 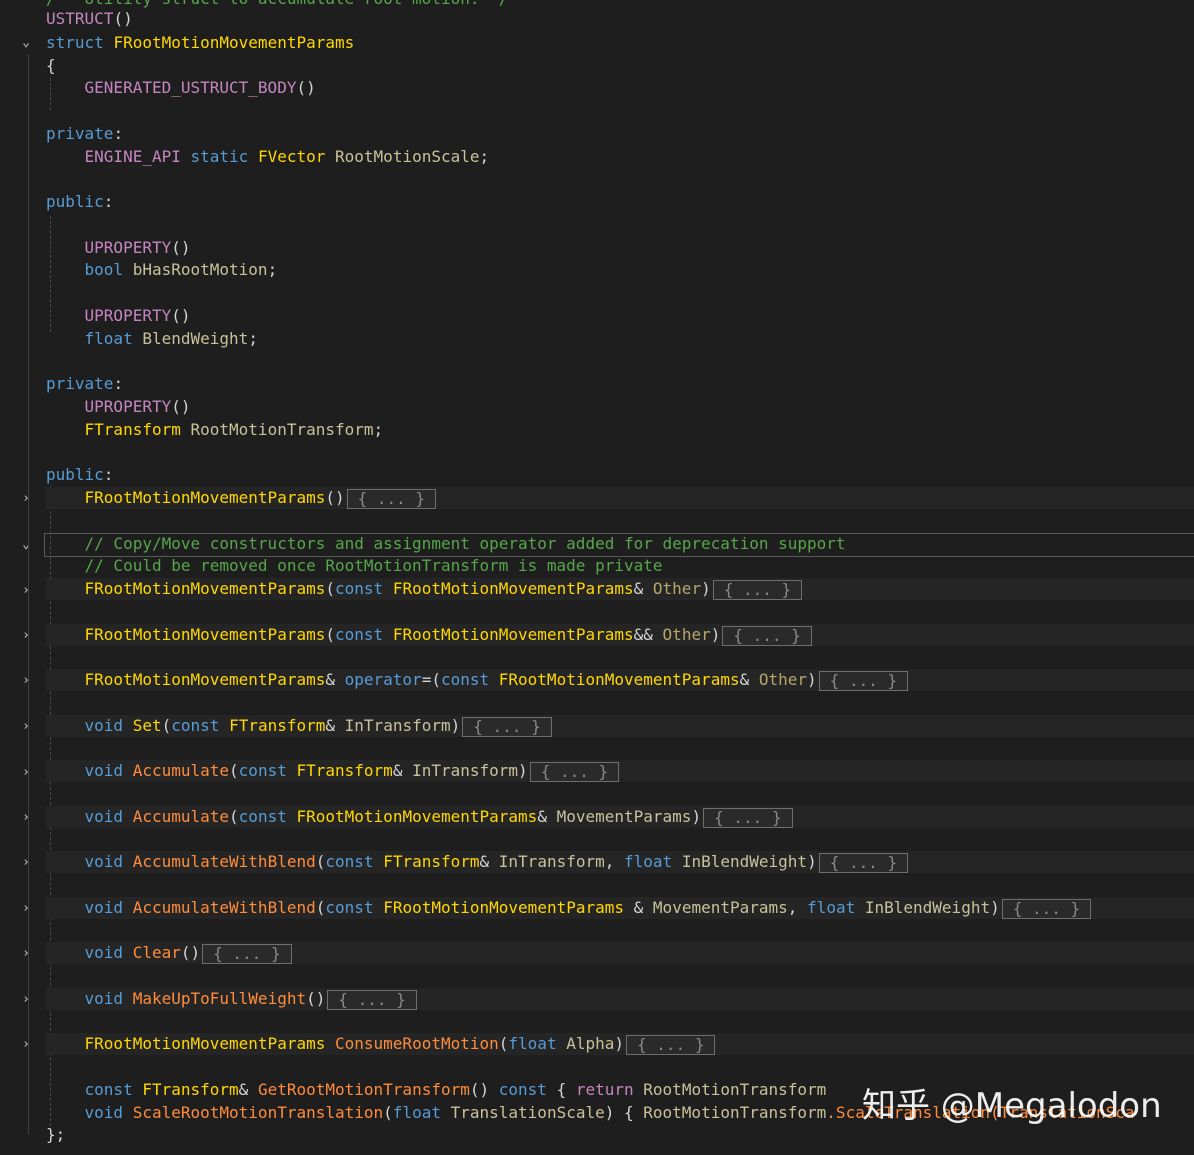 What do you see at coordinates (20, 577) in the screenshot?
I see `folding-gutter: ⌄ › ⌄ › › › › › › › › › › ›` at bounding box center [20, 577].